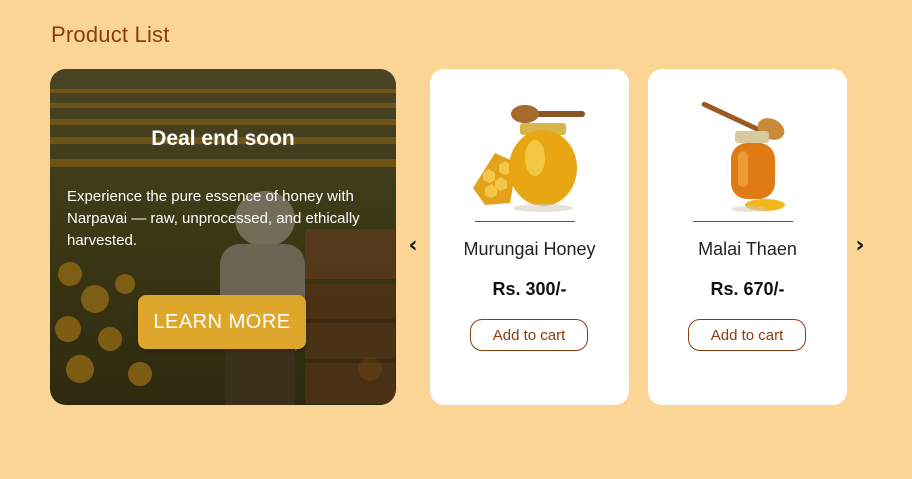 Image resolution: width=912 pixels, height=479 pixels. What do you see at coordinates (110, 34) in the screenshot?
I see `page-title: Product List` at bounding box center [110, 34].